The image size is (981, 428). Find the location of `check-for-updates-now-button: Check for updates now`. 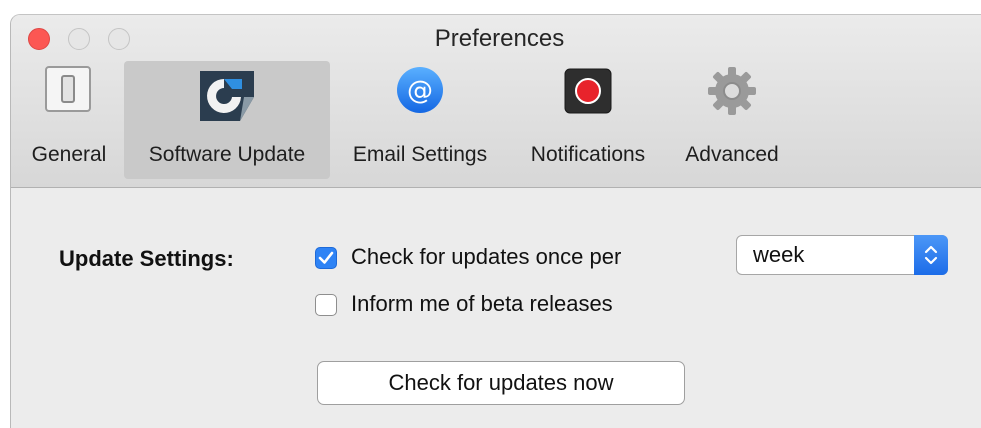

check-for-updates-now-button: Check for updates now is located at coordinates (501, 383).